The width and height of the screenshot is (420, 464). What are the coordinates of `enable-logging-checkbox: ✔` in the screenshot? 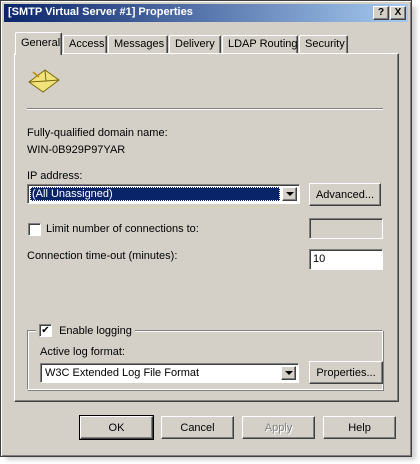 It's located at (45, 330).